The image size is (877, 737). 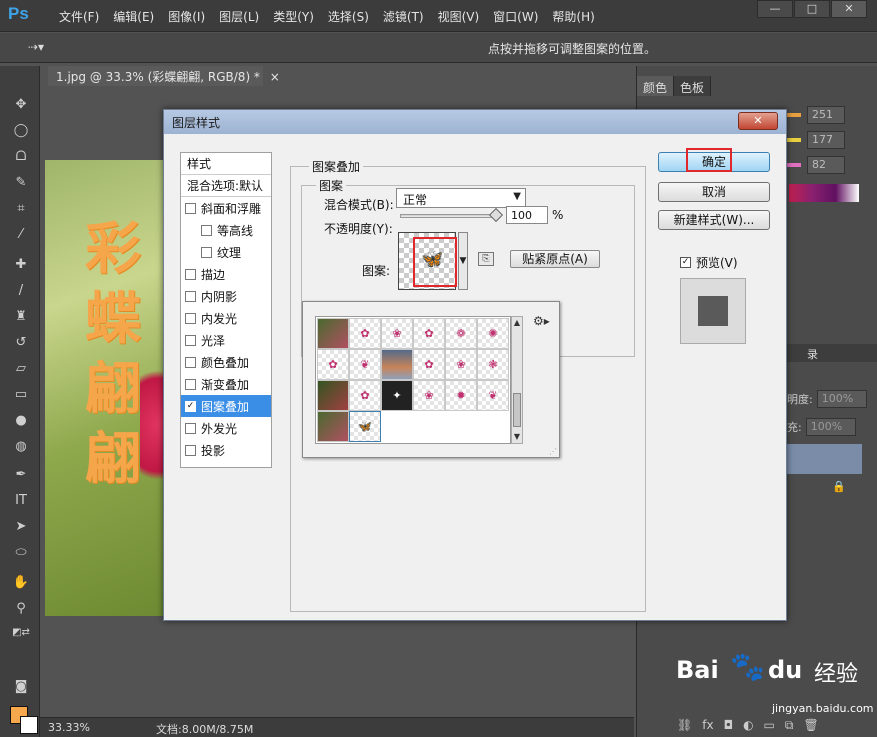 I want to click on green-slider, so click(x=794, y=140).